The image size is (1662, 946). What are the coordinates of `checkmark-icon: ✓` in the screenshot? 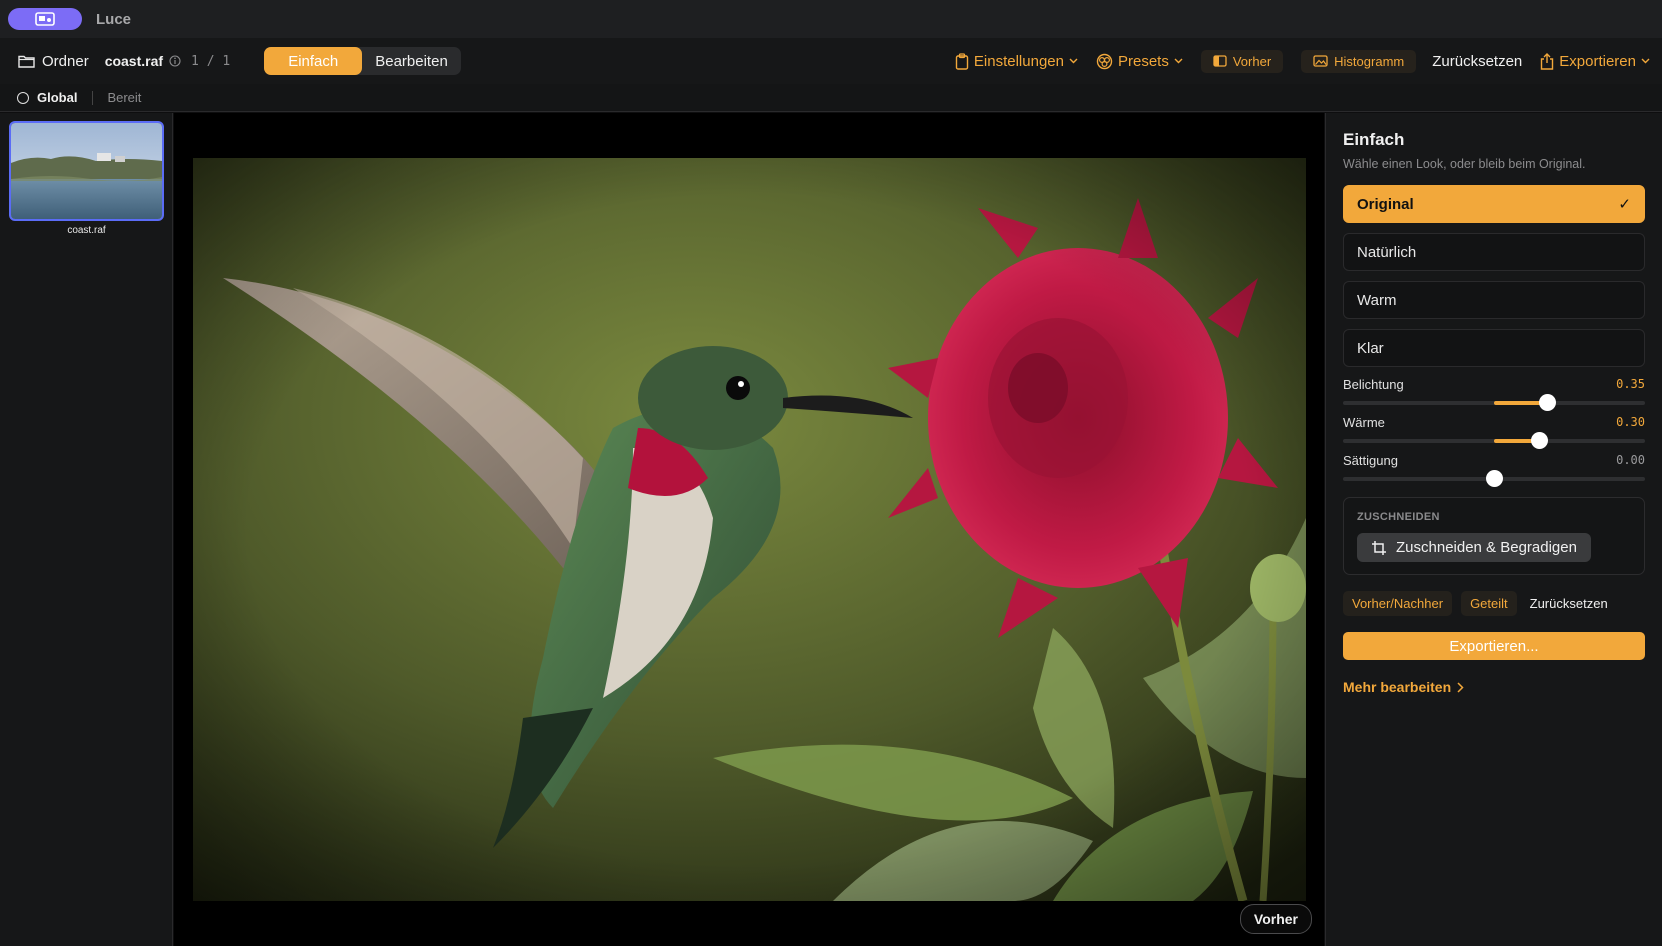 It's located at (1624, 204).